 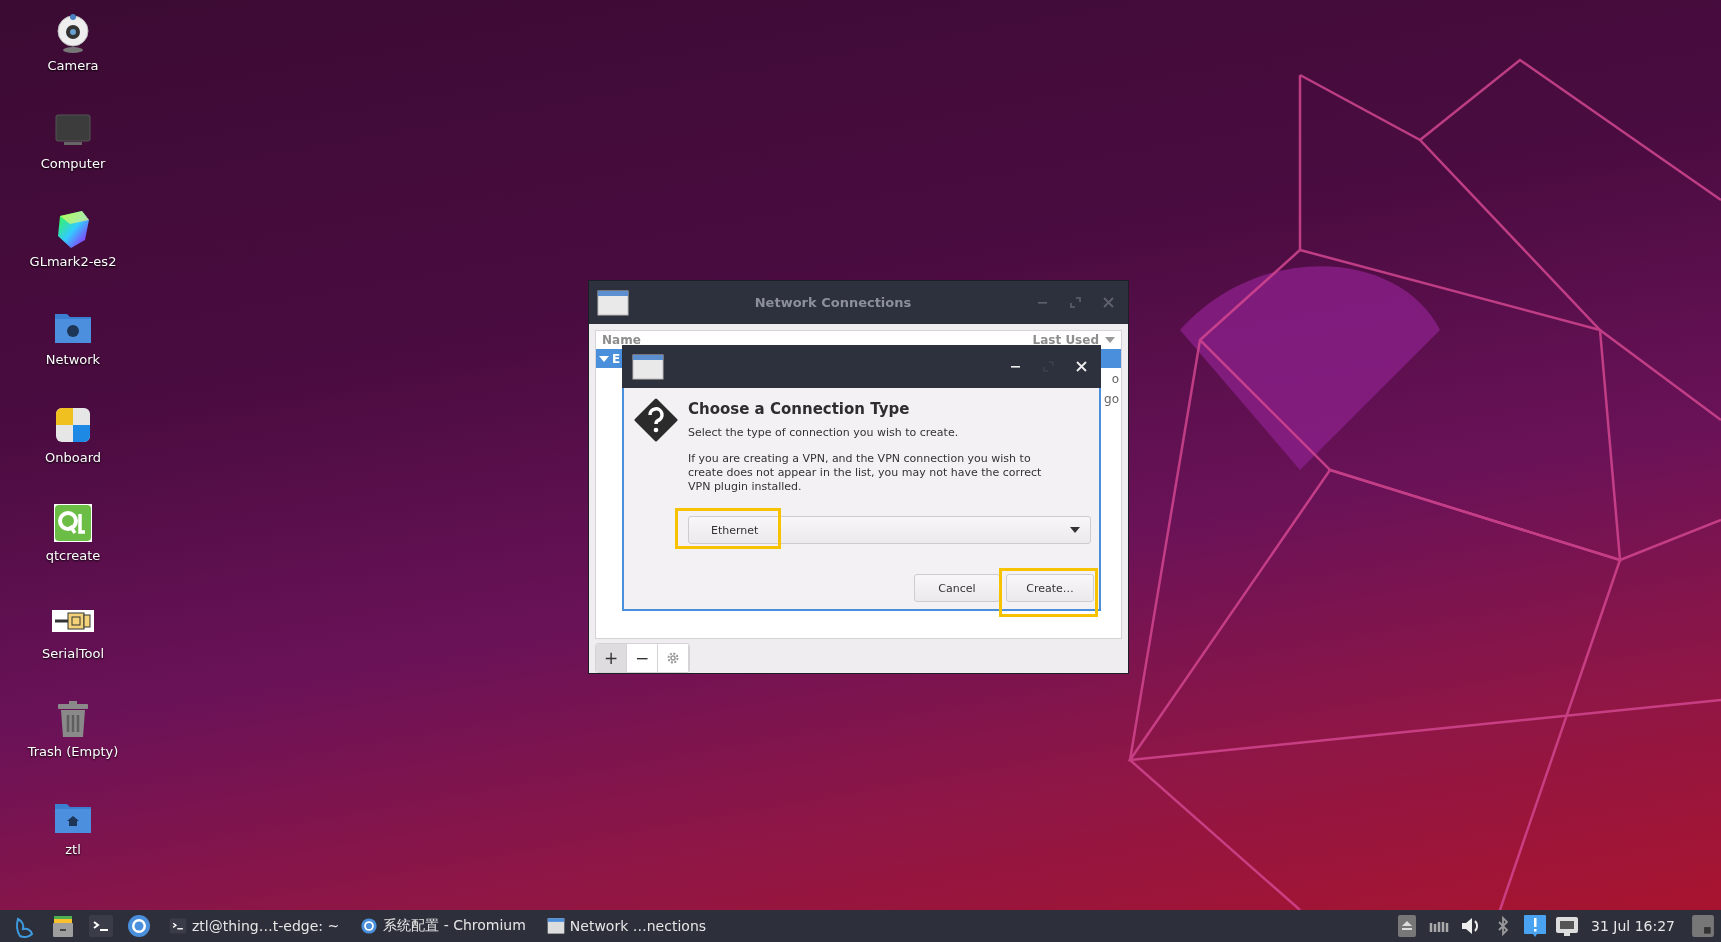 What do you see at coordinates (442, 926) in the screenshot?
I see `taskbar-button: 系统配置 - Chromium` at bounding box center [442, 926].